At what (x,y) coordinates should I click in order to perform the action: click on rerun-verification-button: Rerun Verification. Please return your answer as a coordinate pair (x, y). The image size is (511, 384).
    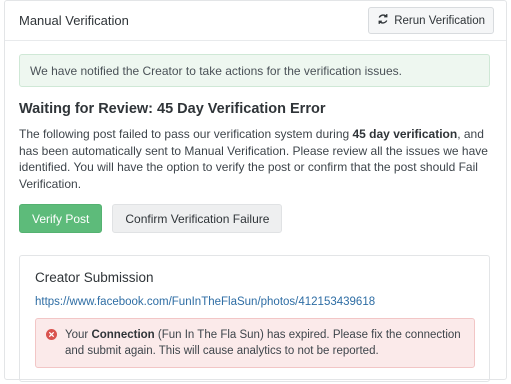
    Looking at the image, I should click on (431, 20).